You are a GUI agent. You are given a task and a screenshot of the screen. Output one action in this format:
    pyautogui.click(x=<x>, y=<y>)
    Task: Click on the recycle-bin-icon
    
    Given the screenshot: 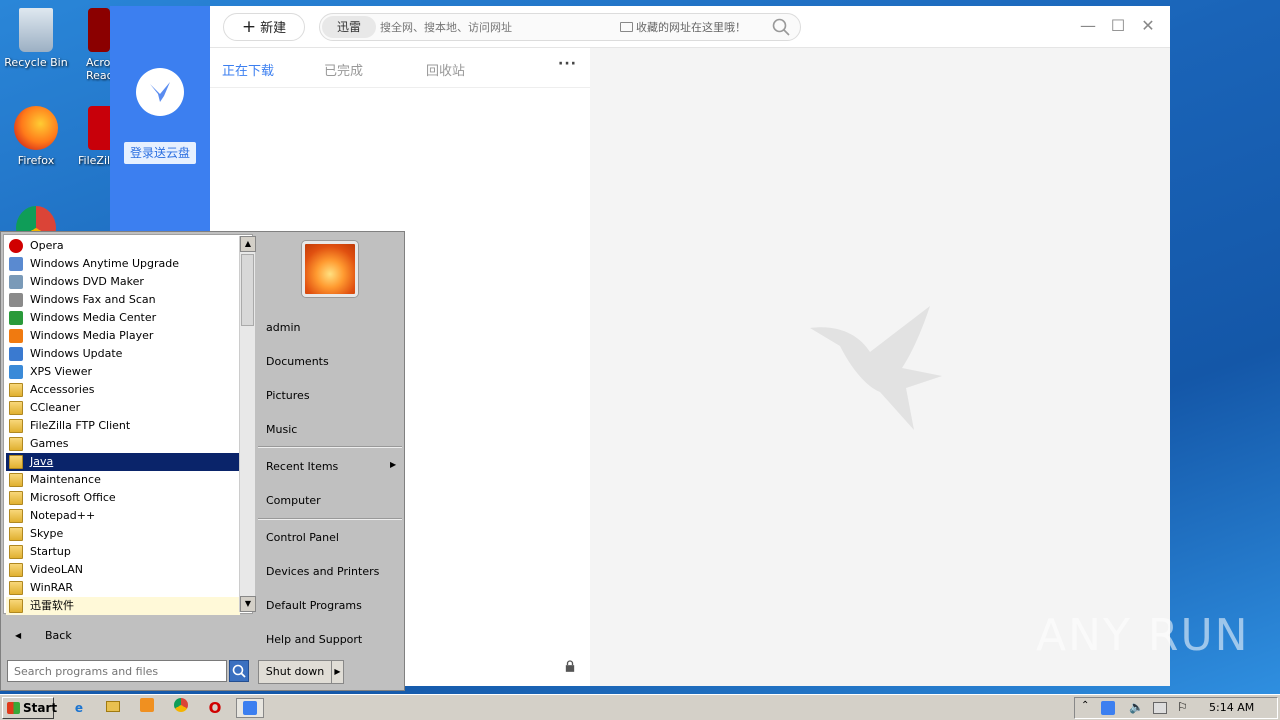 What is the action you would take?
    pyautogui.click(x=36, y=30)
    